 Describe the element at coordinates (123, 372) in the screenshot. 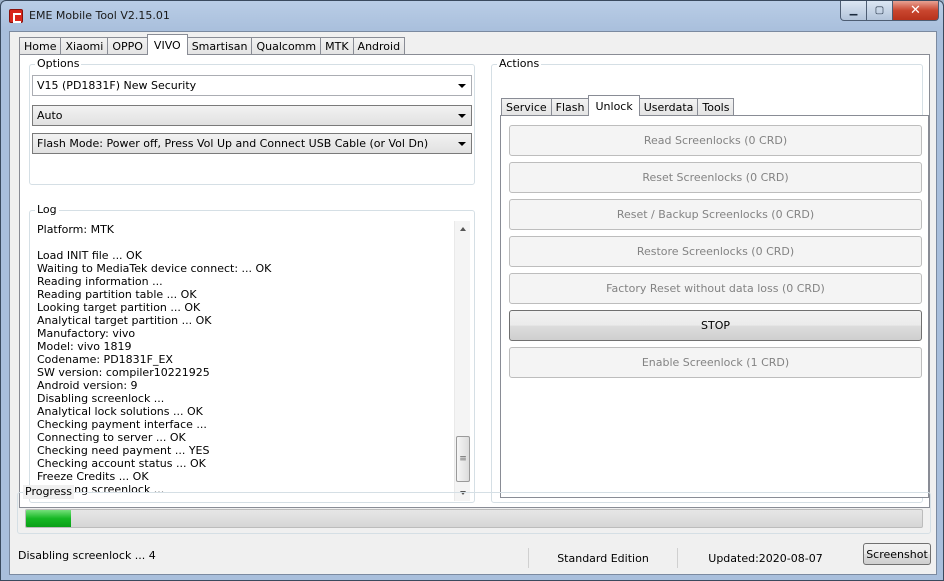

I see `log-line: SW version: compiler10221925` at that location.